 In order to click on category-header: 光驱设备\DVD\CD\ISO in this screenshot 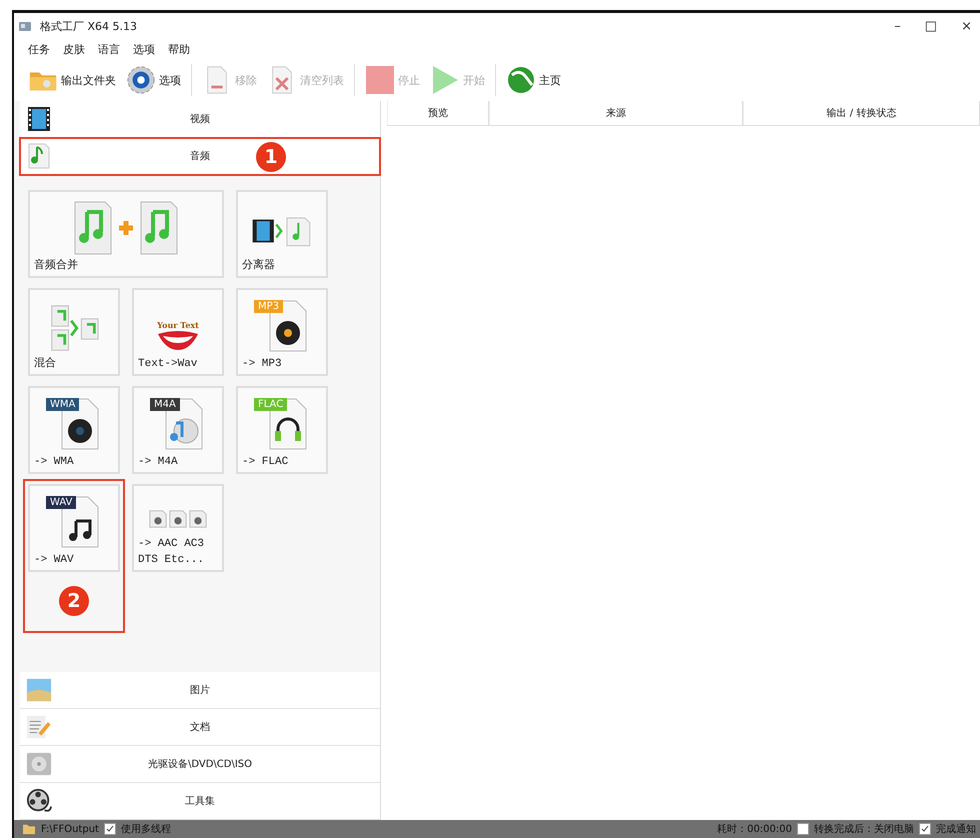, I will do `click(200, 764)`.